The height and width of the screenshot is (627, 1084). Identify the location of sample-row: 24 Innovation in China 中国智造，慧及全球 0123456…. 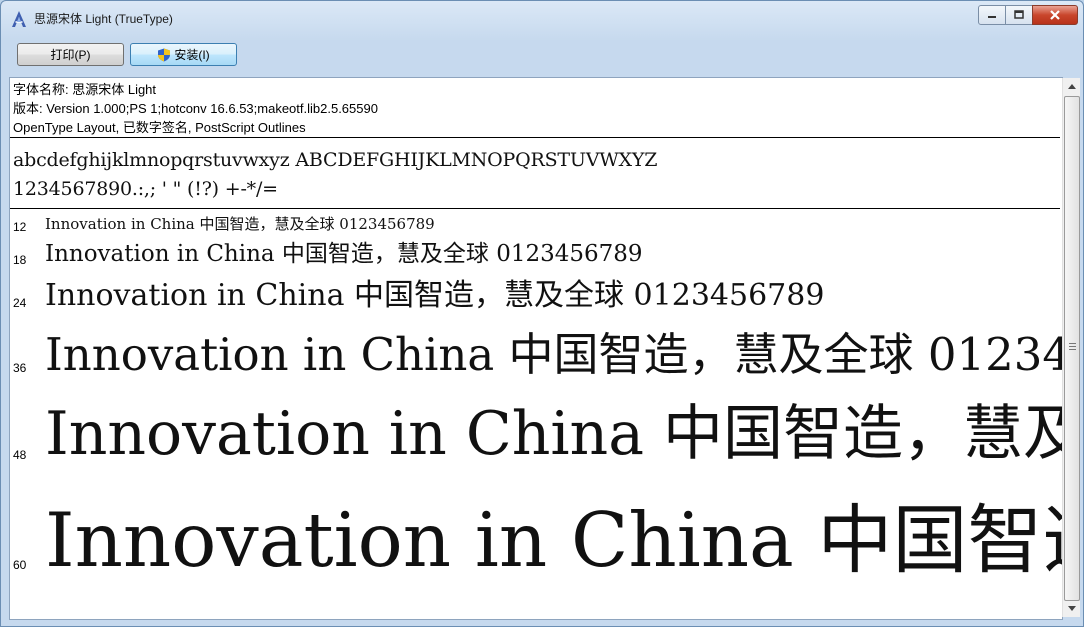
(535, 294).